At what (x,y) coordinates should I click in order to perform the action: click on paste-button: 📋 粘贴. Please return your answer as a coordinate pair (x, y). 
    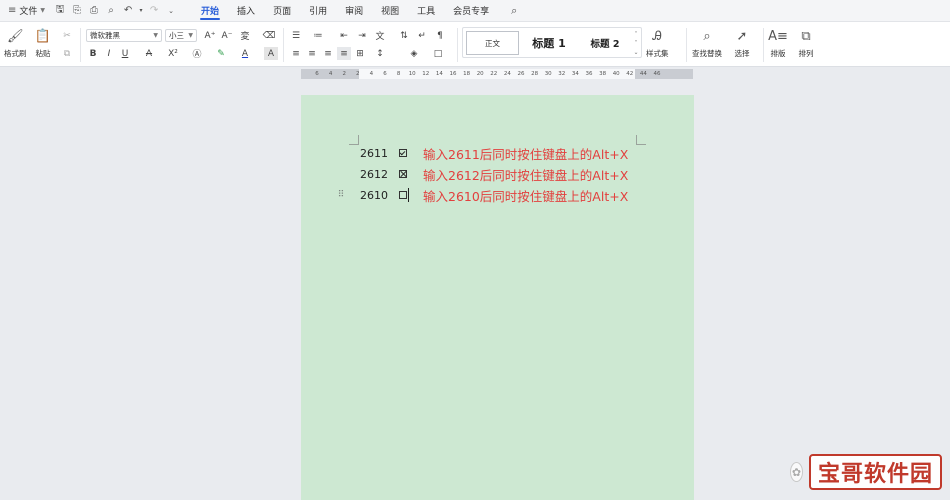
    Looking at the image, I should click on (43, 43).